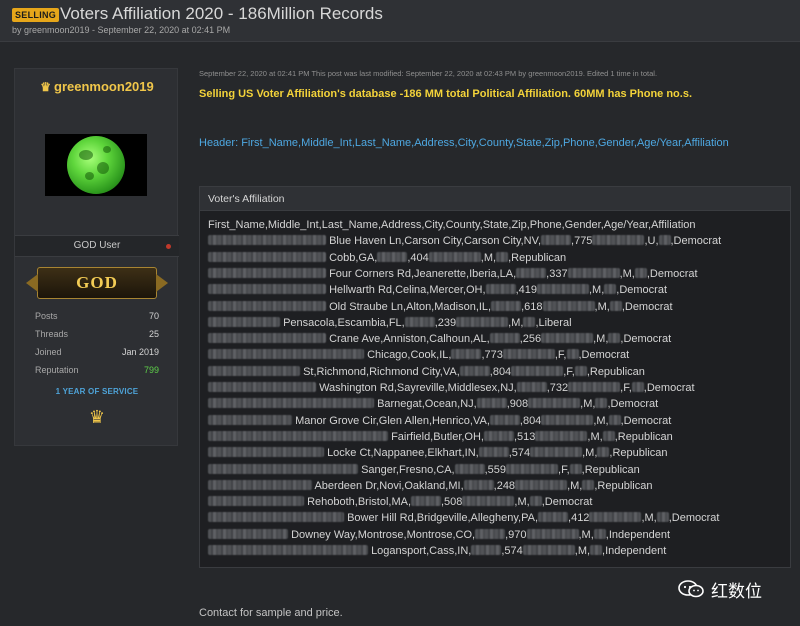  What do you see at coordinates (500, 371) in the screenshot?
I see `record-text: ,804` at bounding box center [500, 371].